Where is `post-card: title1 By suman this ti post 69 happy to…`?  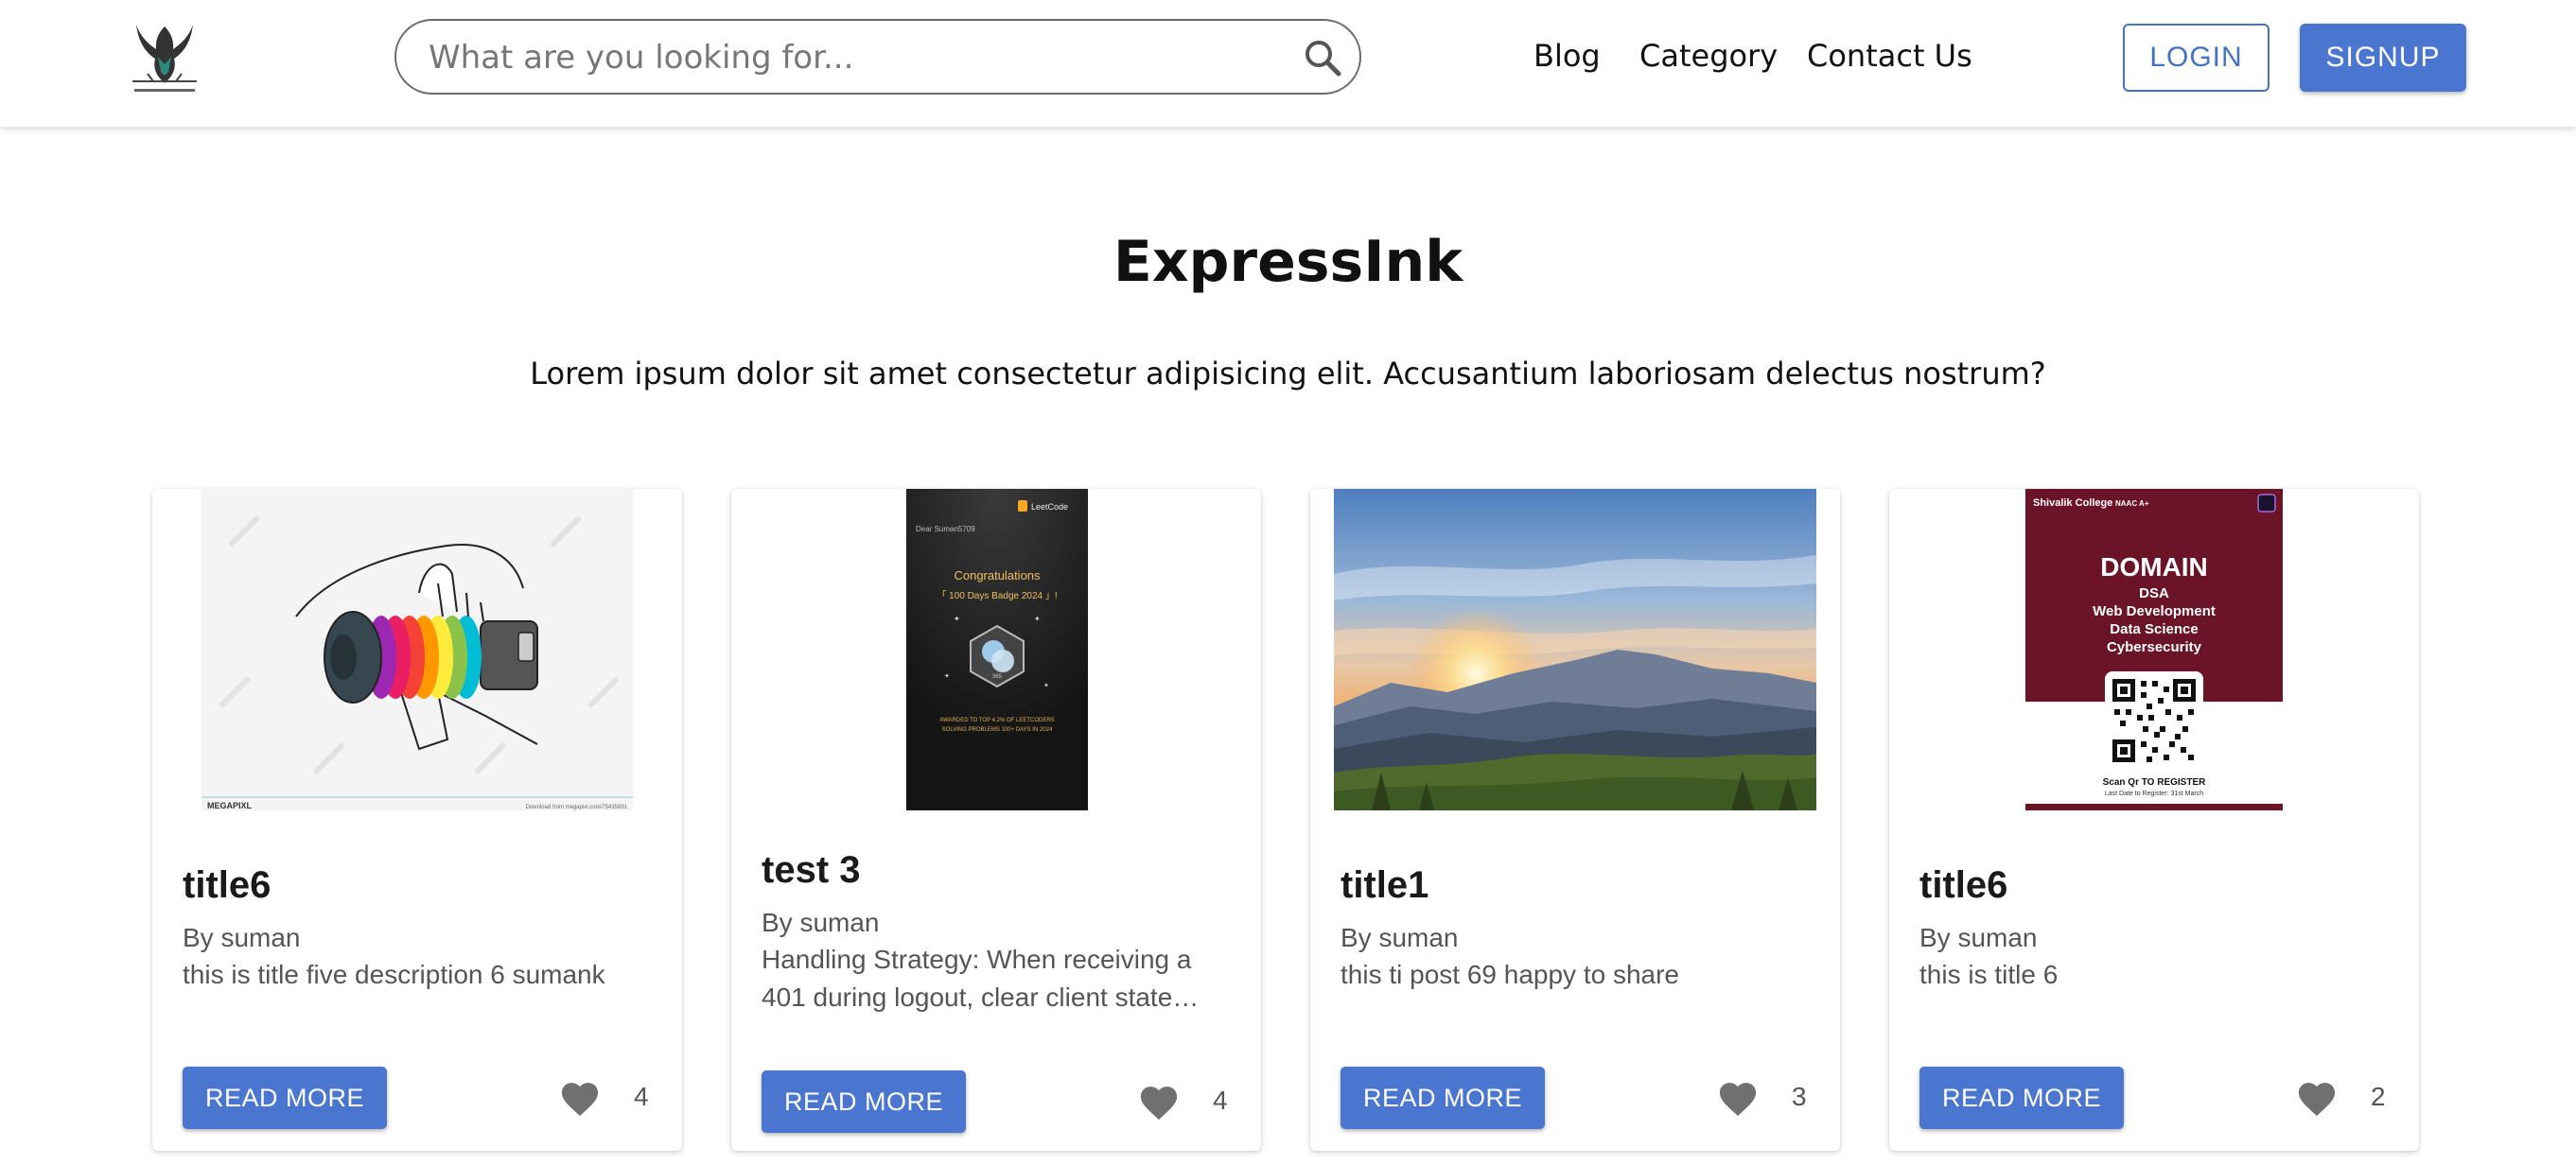
post-card: title1 By suman this ti post 69 happy to… is located at coordinates (1575, 820).